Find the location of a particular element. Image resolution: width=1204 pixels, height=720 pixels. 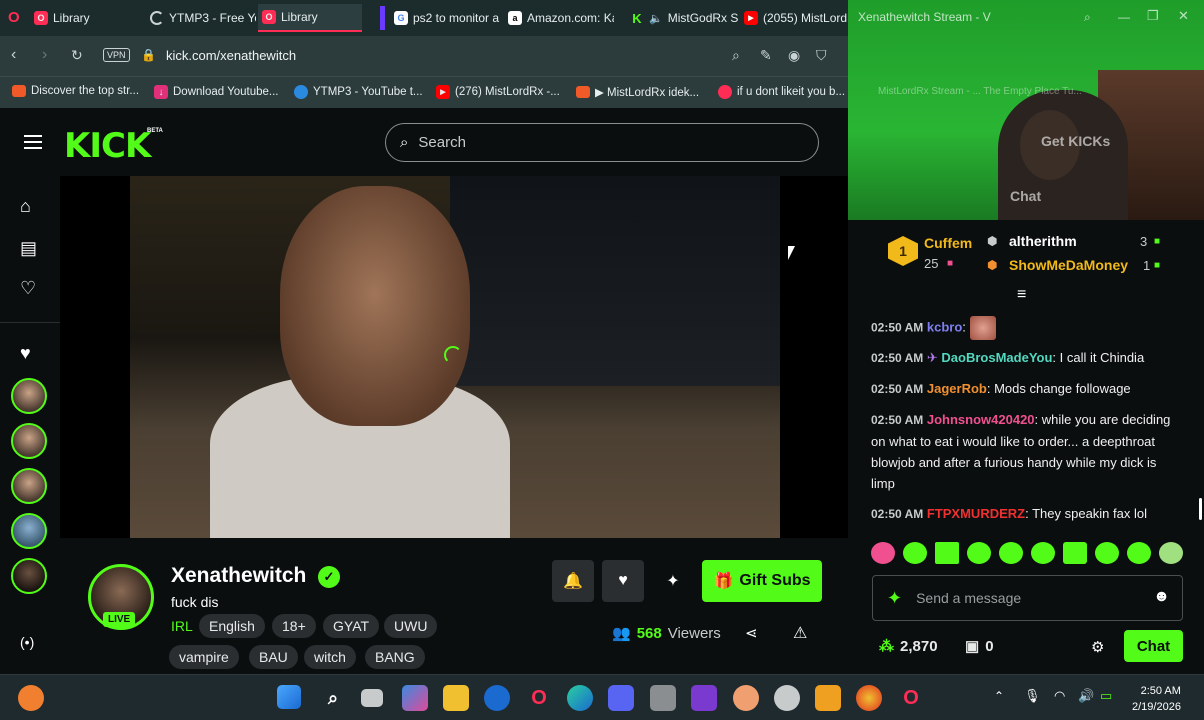

back-icon: ‹ is located at coordinates (13, 55).